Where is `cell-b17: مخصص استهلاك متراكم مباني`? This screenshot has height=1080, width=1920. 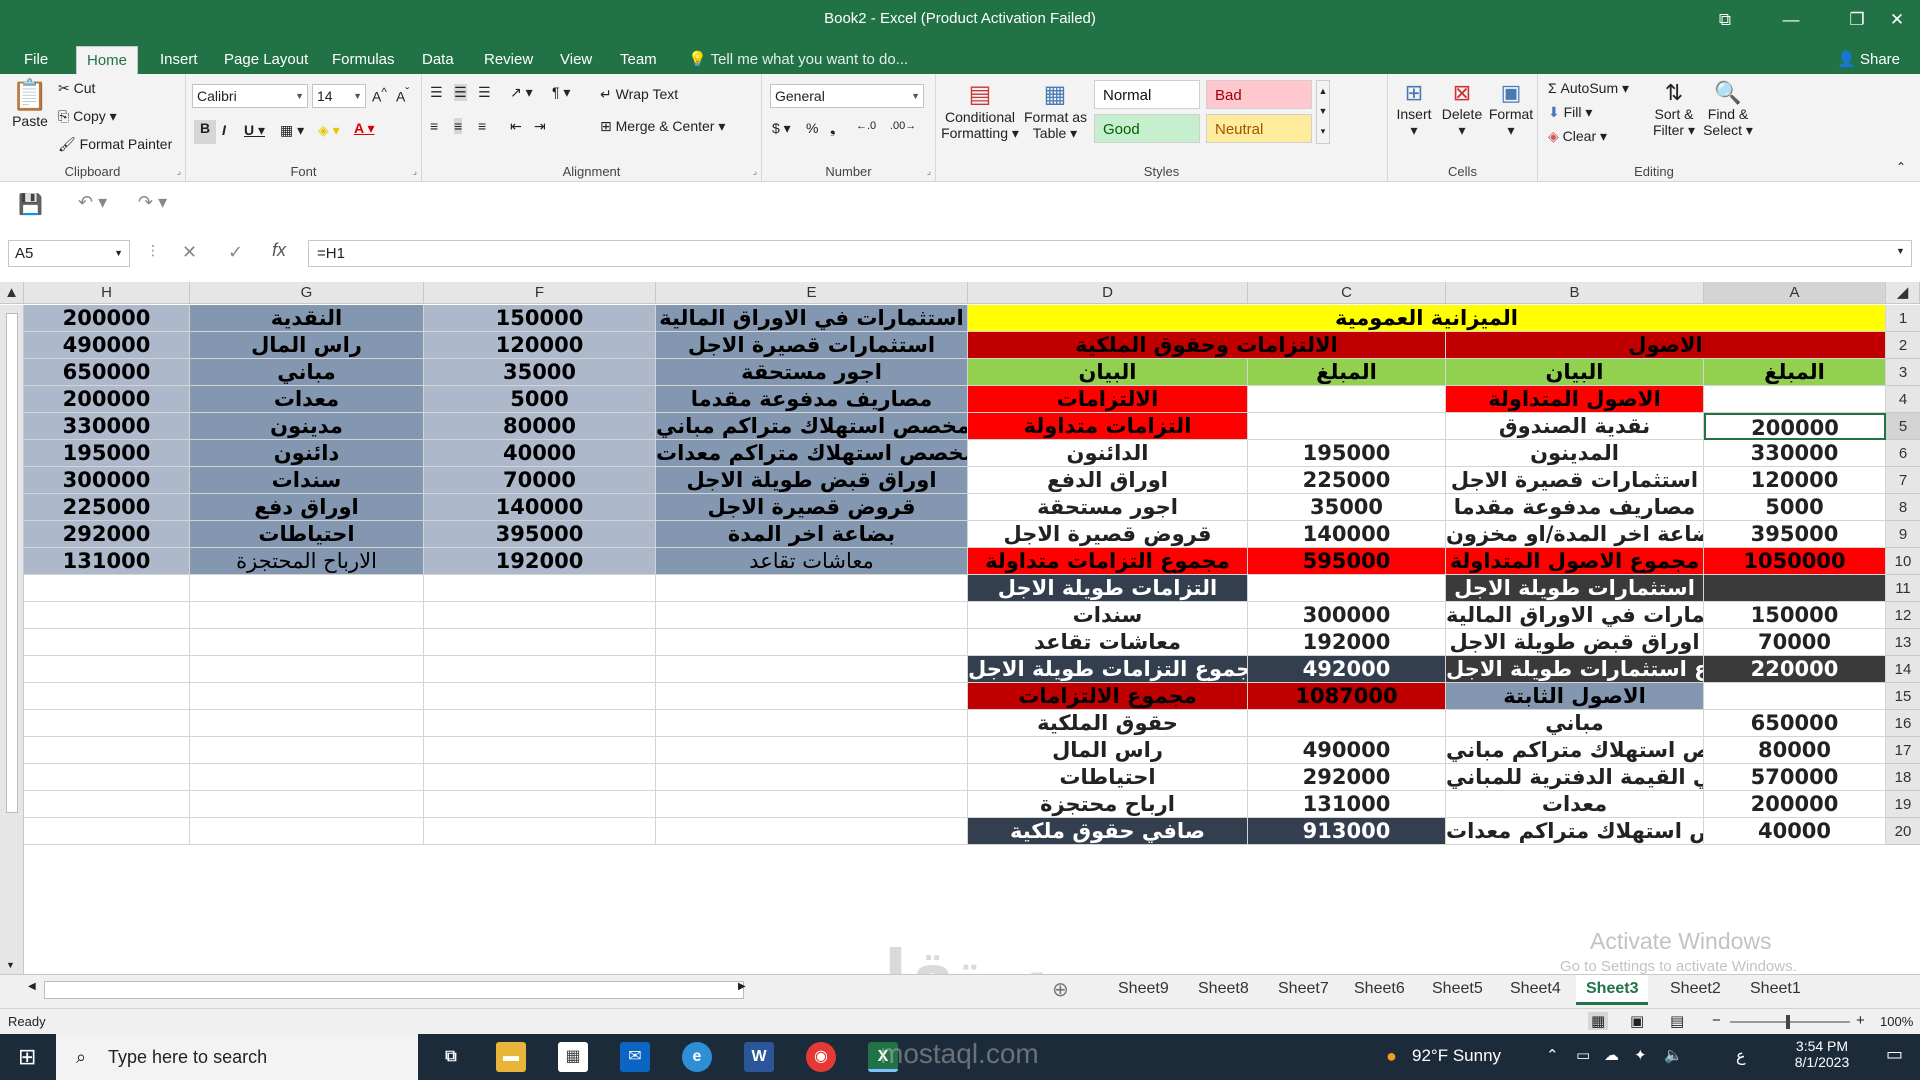
cell-b17: مخصص استهلاك متراكم مباني is located at coordinates (1575, 750).